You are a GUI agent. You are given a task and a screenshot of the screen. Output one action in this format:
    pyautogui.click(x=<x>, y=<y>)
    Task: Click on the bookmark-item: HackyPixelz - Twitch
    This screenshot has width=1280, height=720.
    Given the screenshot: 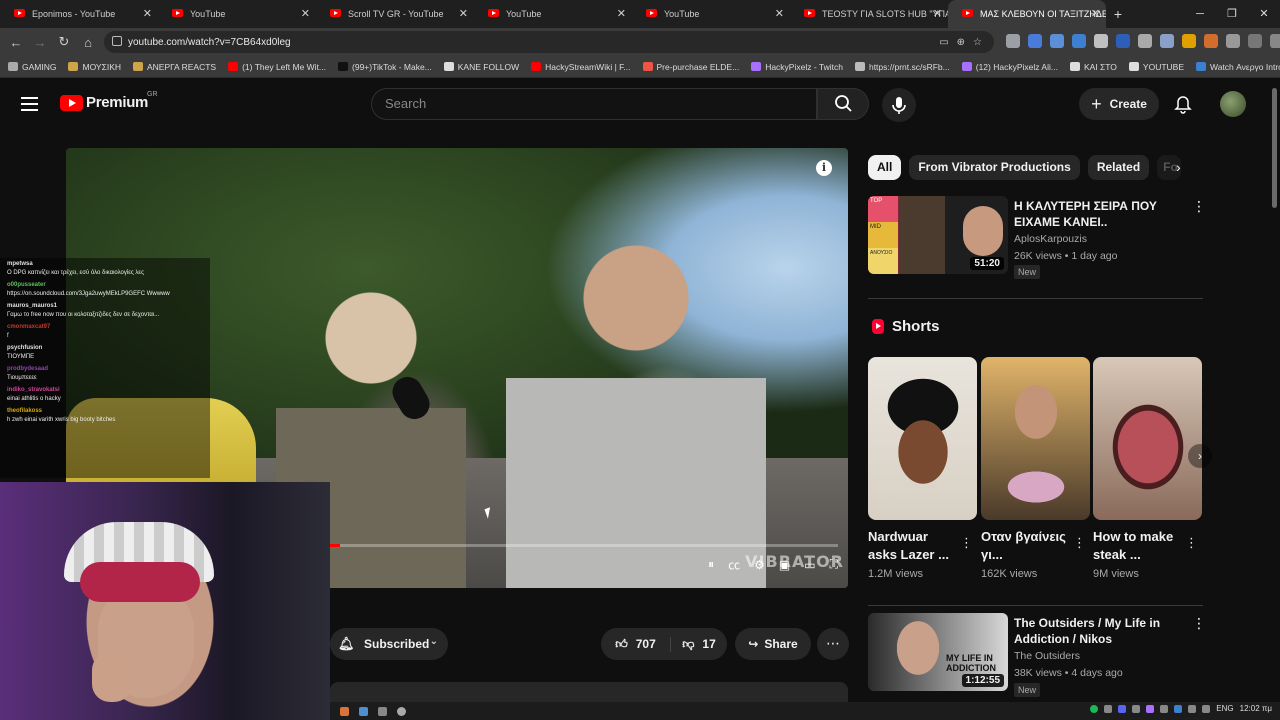 What is the action you would take?
    pyautogui.click(x=797, y=67)
    